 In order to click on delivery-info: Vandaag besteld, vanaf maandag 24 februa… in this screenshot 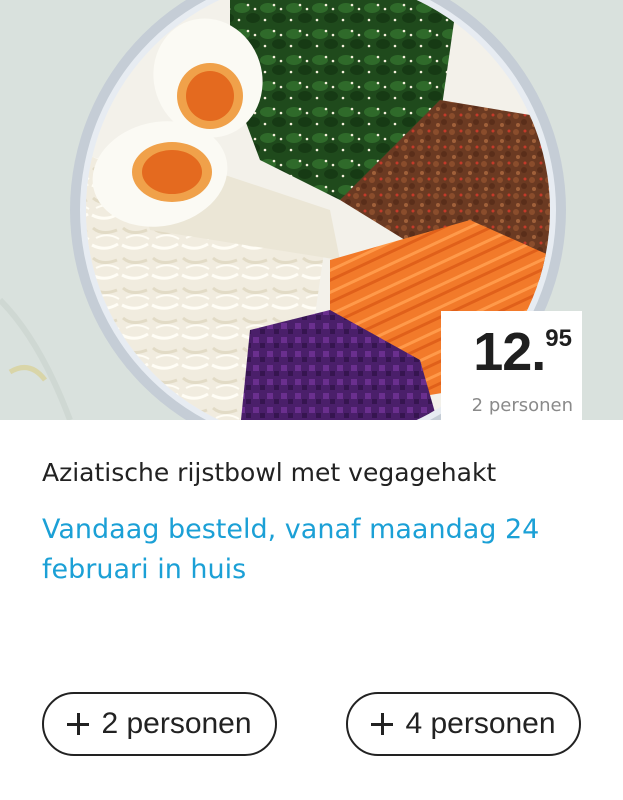, I will do `click(291, 549)`.